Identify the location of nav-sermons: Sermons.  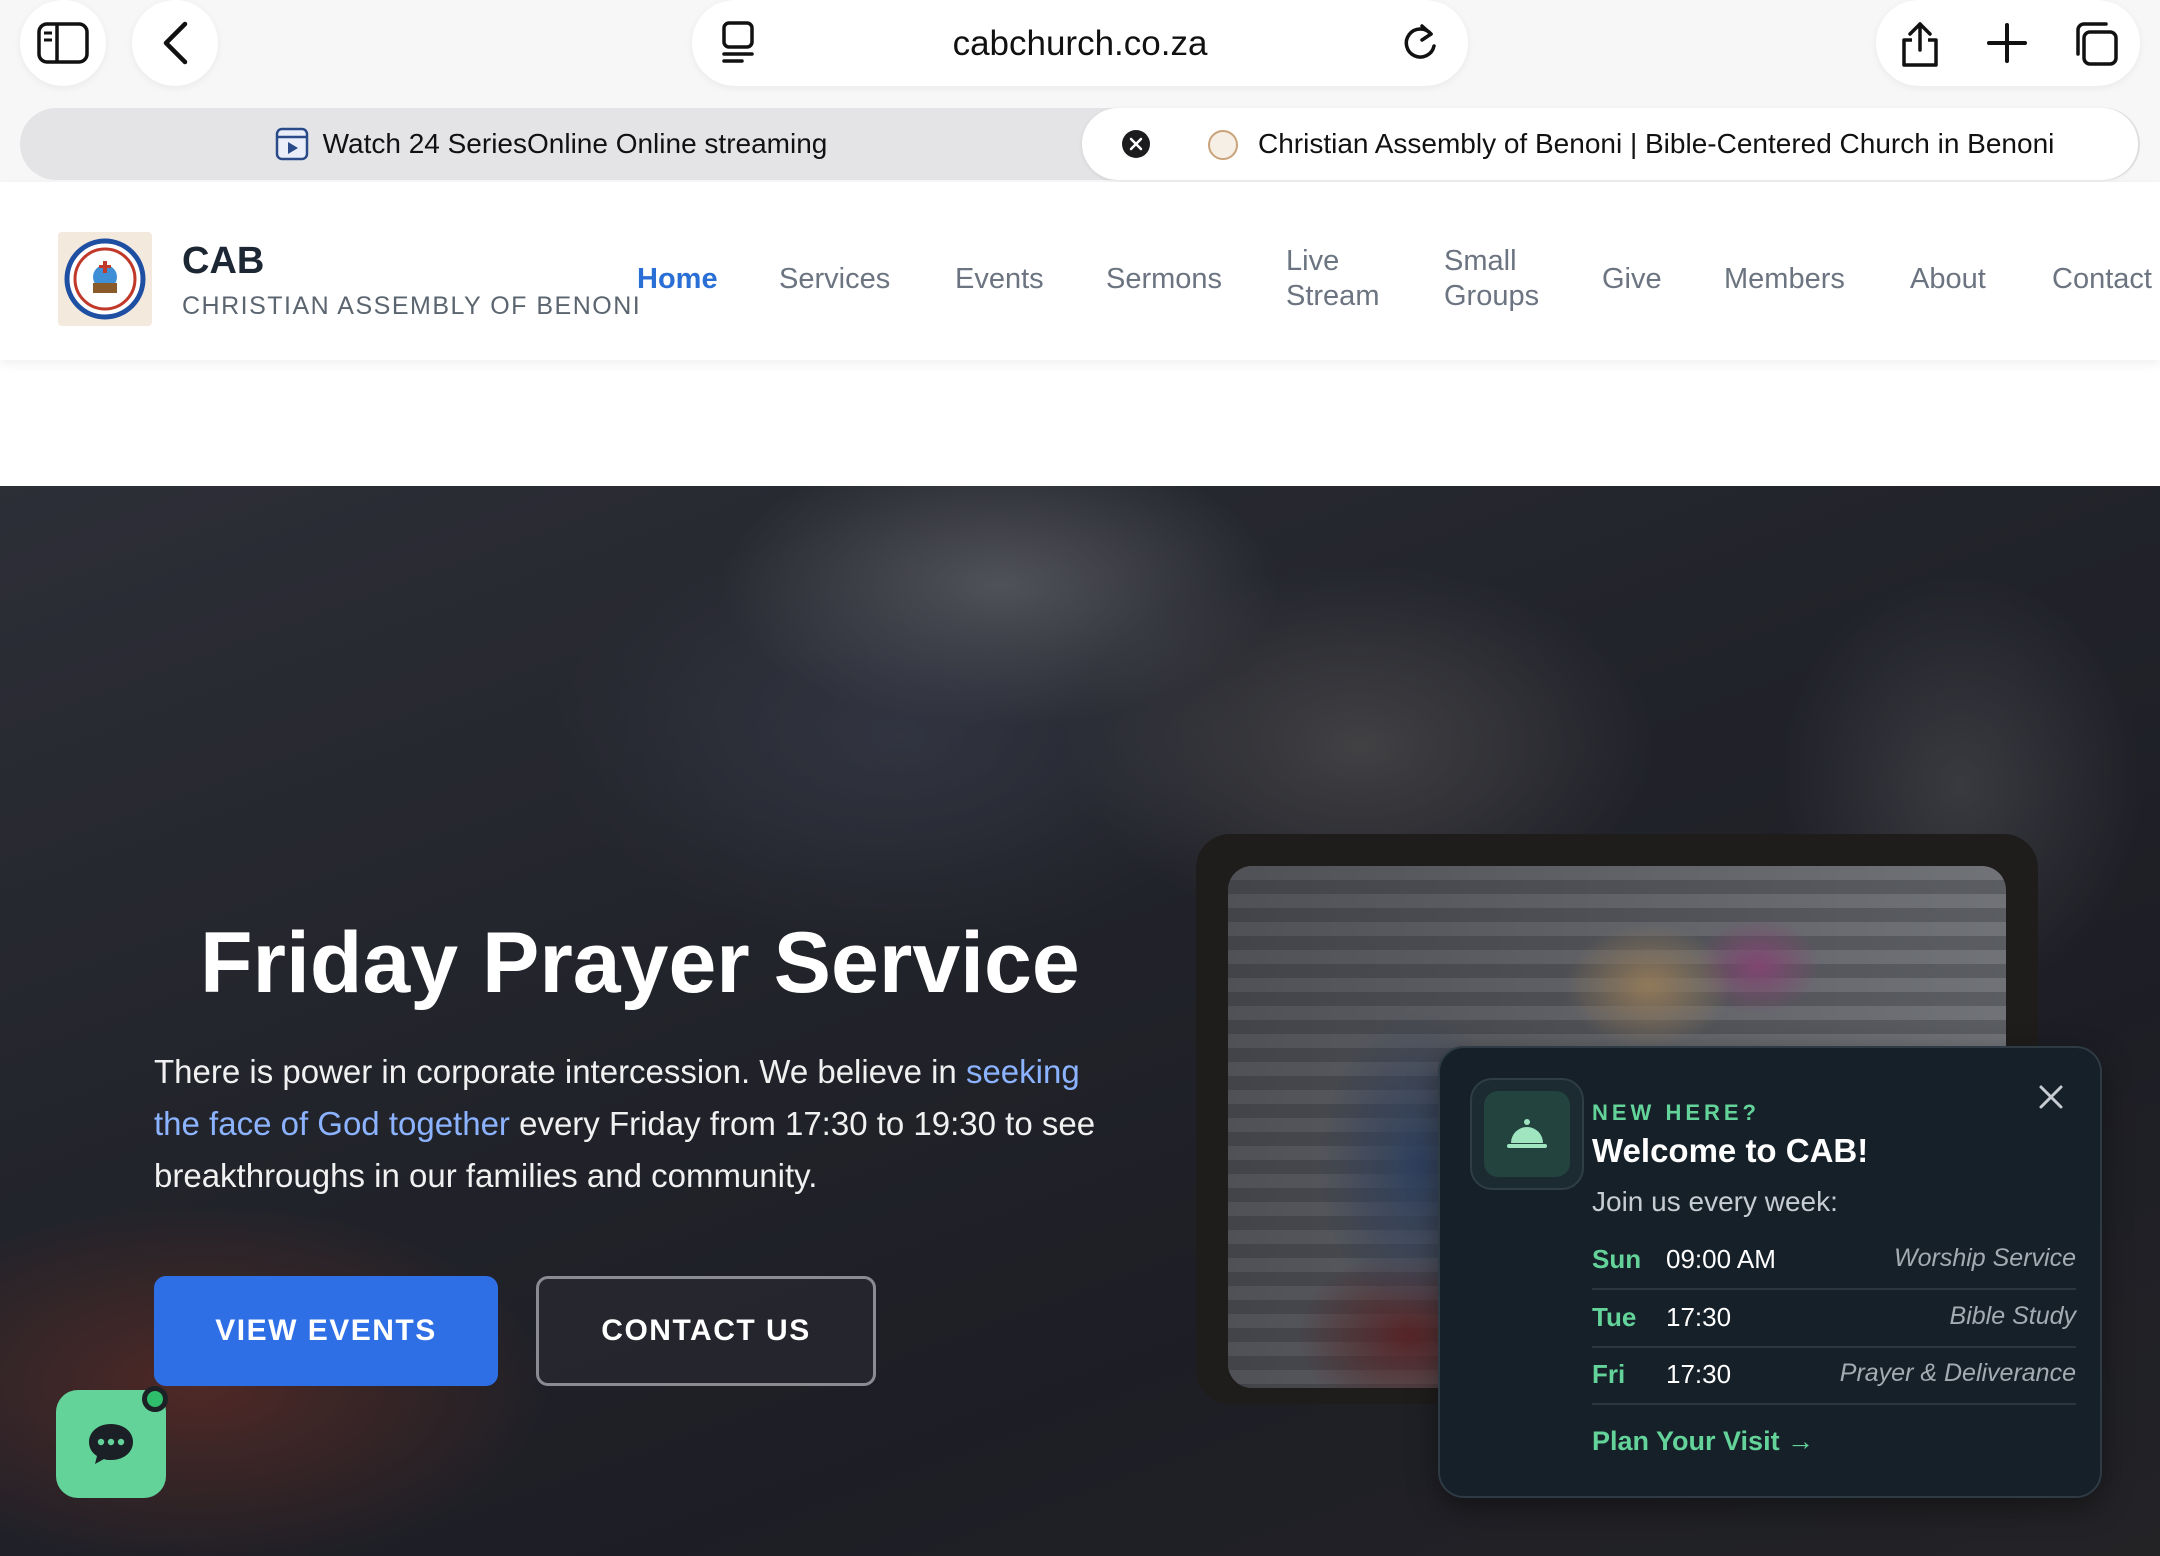
(1164, 279).